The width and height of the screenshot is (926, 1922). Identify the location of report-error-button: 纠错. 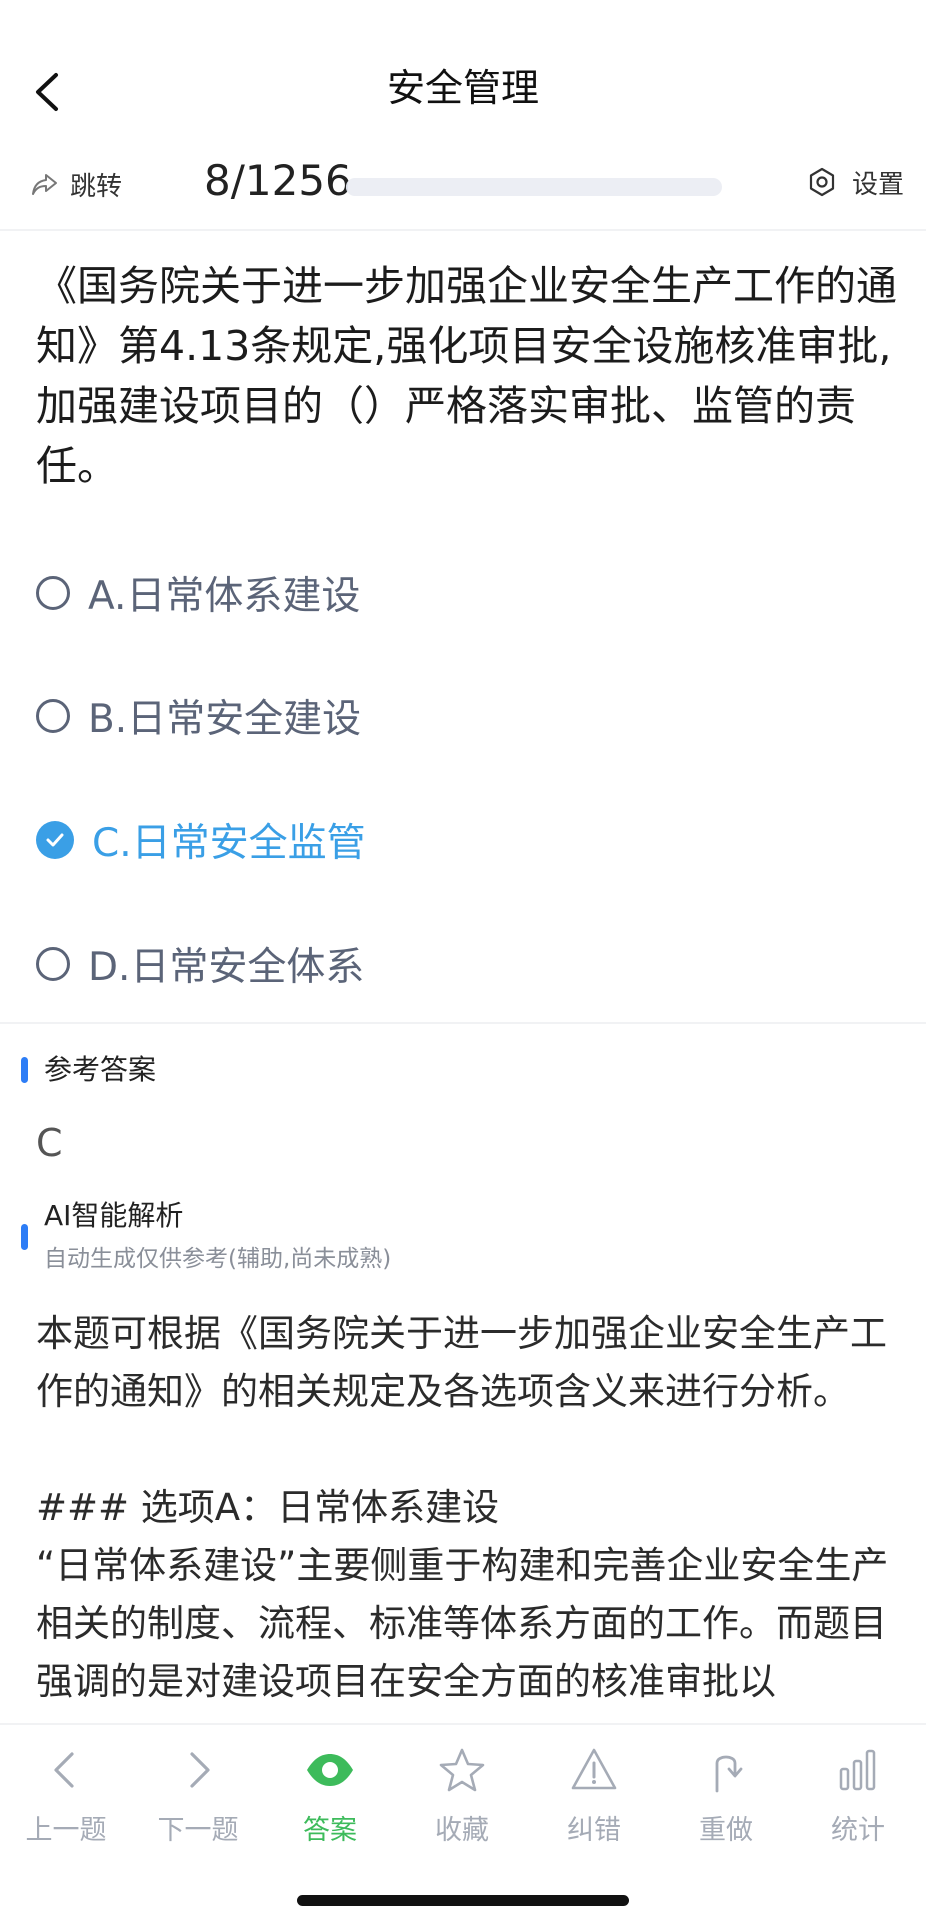
(594, 1794).